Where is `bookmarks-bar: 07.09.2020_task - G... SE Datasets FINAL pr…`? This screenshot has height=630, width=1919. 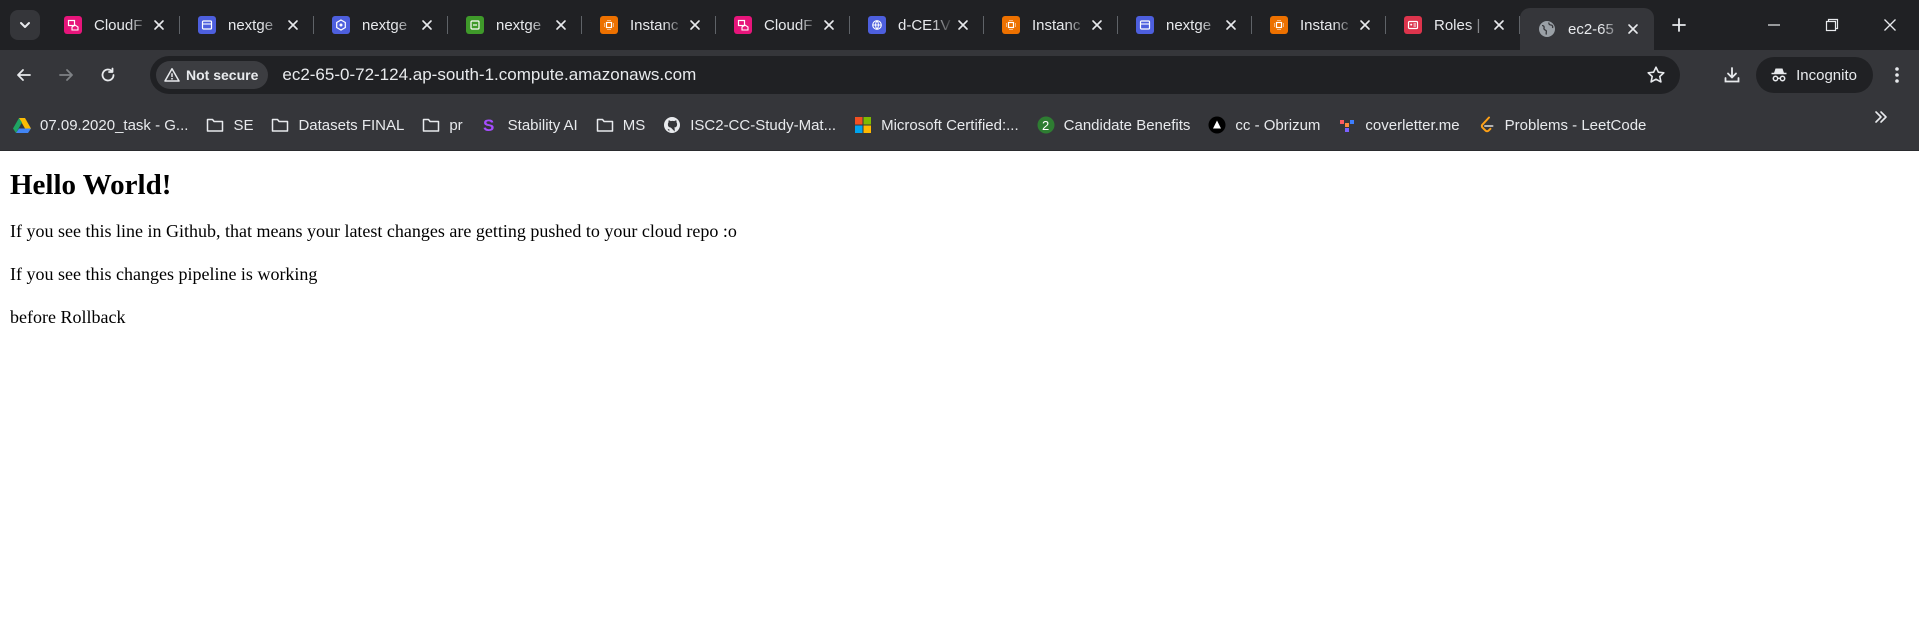 bookmarks-bar: 07.09.2020_task - G... SE Datasets FINAL pr… is located at coordinates (959, 125).